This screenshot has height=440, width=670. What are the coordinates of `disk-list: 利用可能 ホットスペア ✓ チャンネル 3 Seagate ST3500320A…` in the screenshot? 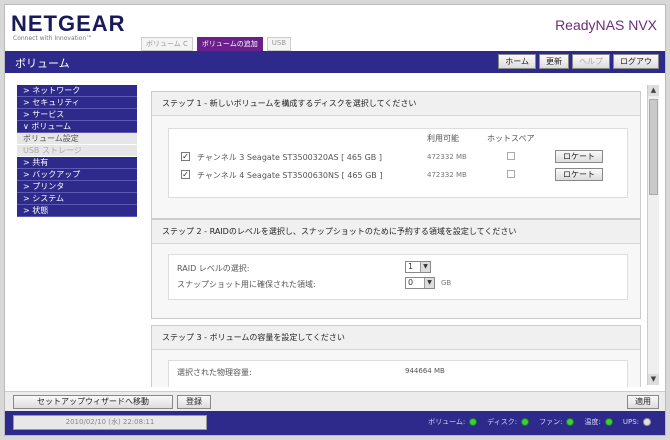 It's located at (398, 163).